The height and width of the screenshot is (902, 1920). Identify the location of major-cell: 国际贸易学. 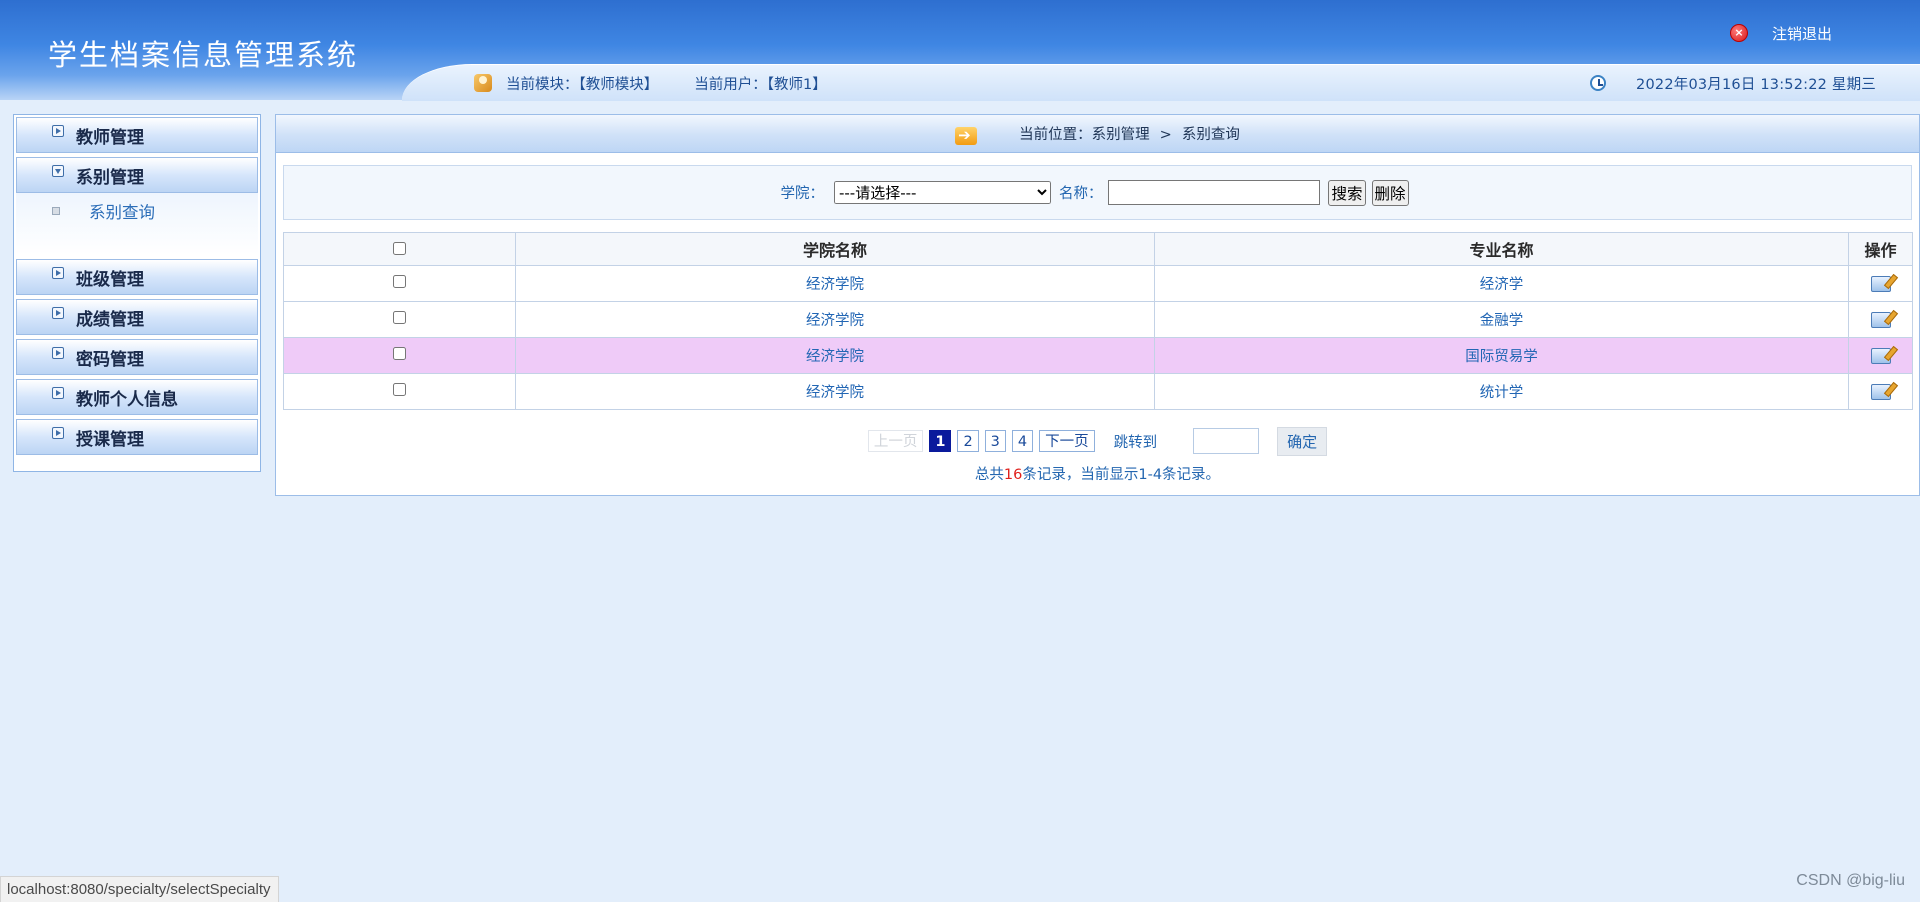
(1501, 355).